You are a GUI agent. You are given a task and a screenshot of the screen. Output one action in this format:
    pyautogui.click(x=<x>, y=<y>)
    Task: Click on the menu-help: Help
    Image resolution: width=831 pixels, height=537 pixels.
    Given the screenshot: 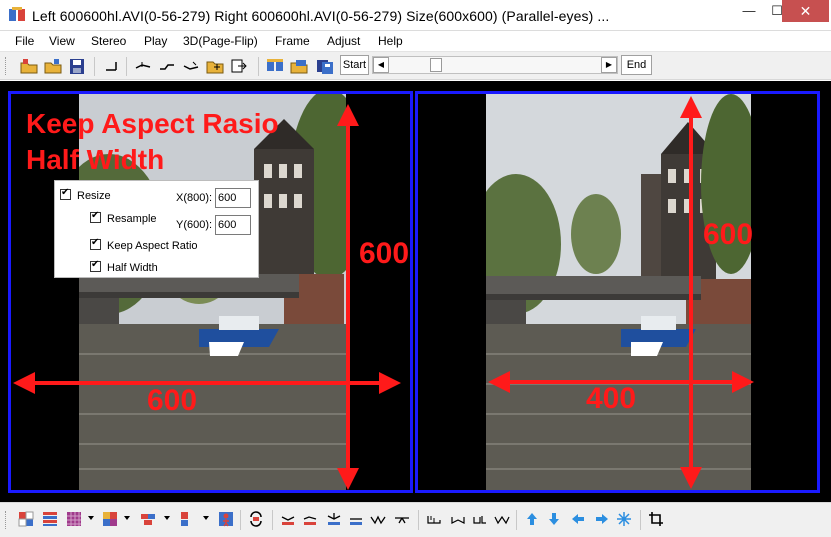 What is the action you would take?
    pyautogui.click(x=390, y=41)
    